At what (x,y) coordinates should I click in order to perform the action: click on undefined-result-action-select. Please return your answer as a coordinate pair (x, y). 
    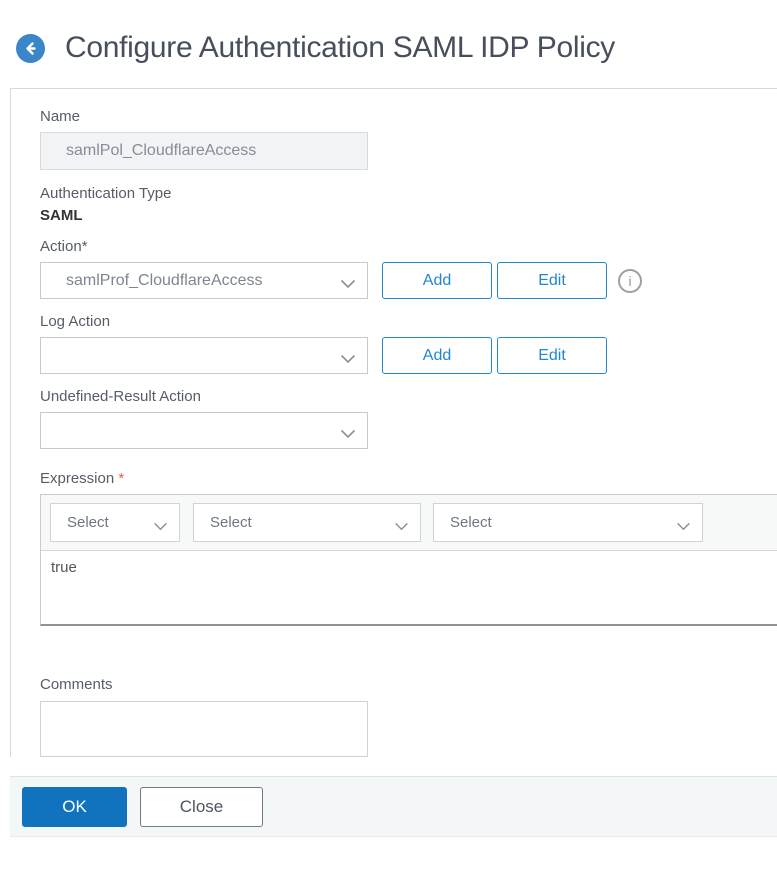
    Looking at the image, I should click on (204, 430).